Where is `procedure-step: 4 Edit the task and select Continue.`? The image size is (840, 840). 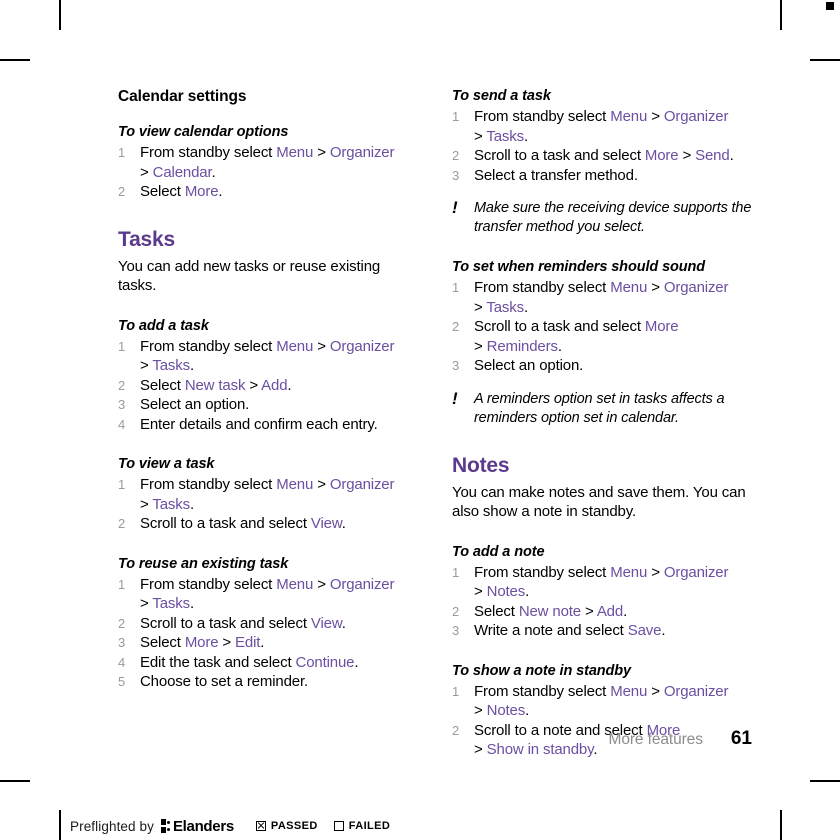 procedure-step: 4 Edit the task and select Continue. is located at coordinates (268, 663).